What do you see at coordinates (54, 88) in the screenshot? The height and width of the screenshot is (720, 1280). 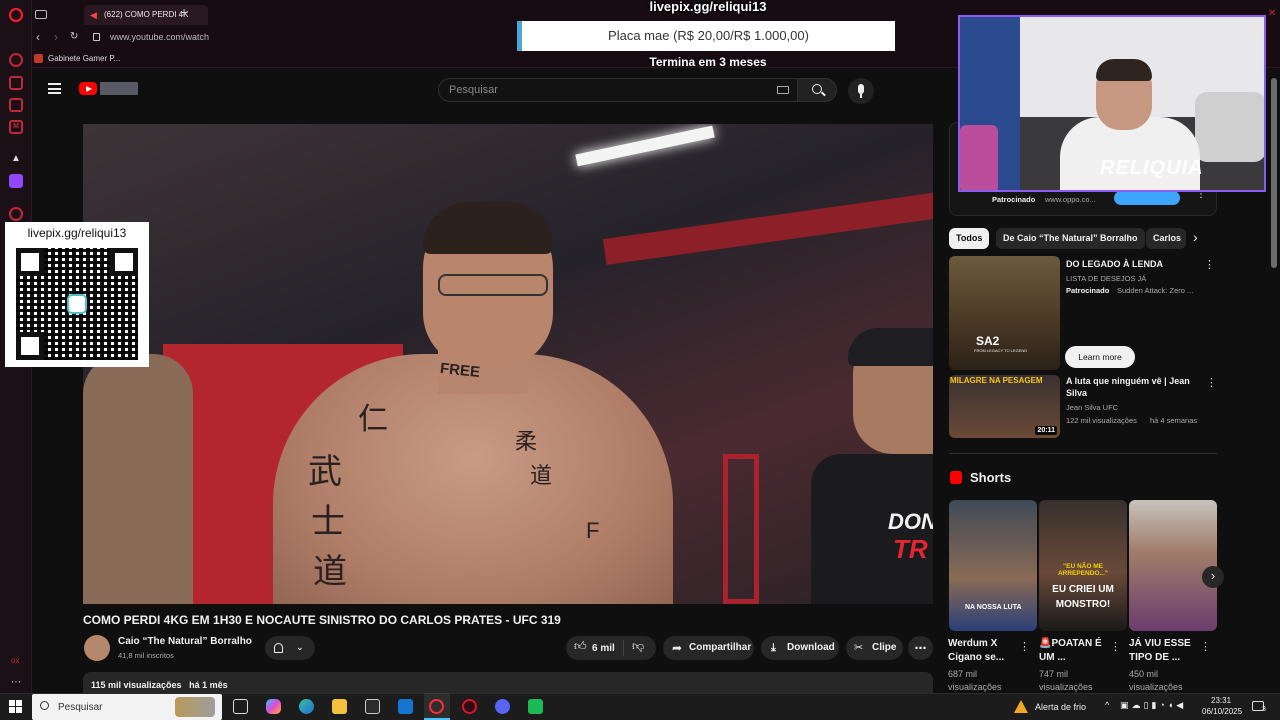 I see `menu-icon` at bounding box center [54, 88].